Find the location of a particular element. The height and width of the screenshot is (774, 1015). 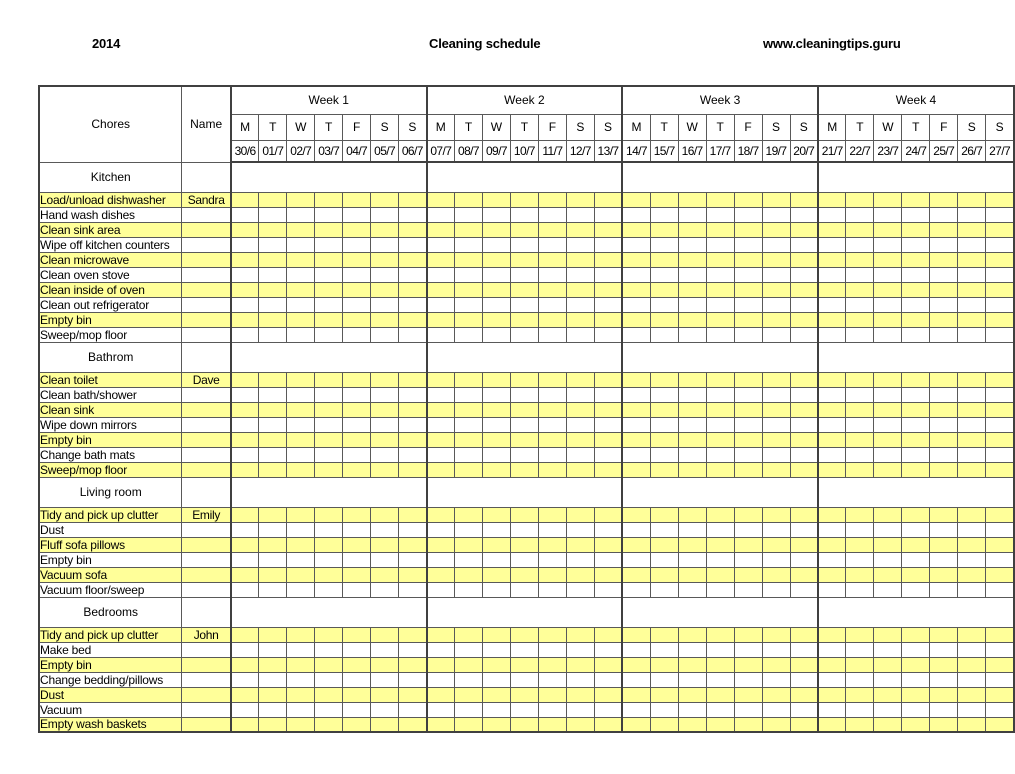

table-row: Change bath mats is located at coordinates (526, 454).